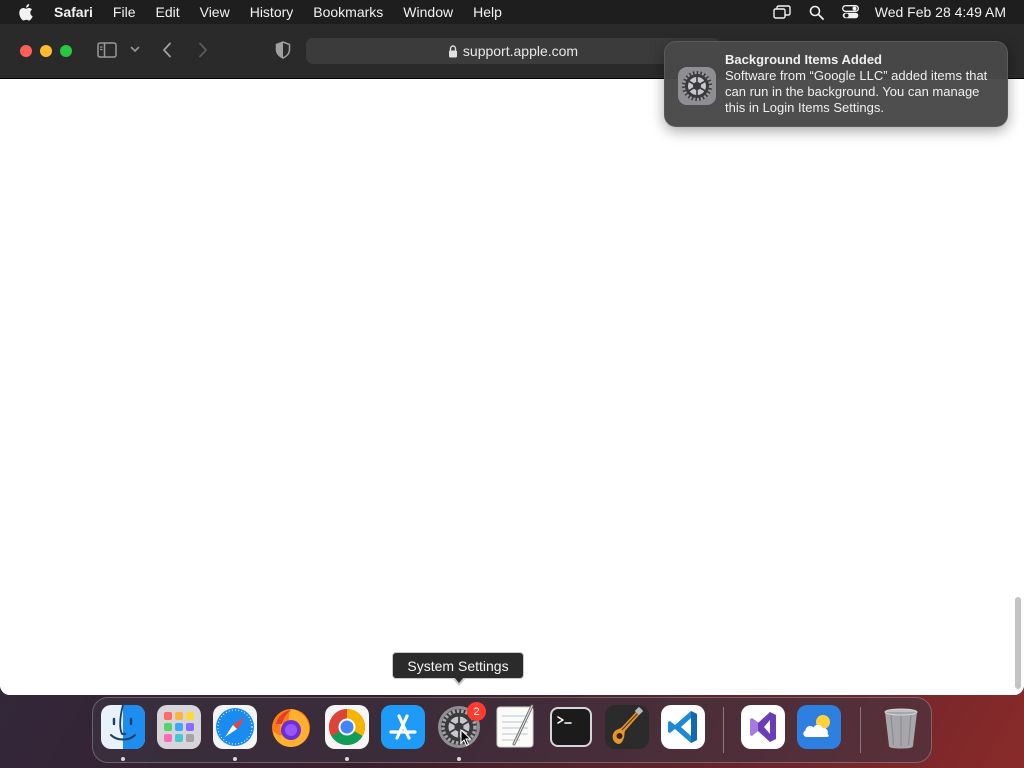 This screenshot has width=1024, height=768. Describe the element at coordinates (26, 51) in the screenshot. I see `close-window-button` at that location.